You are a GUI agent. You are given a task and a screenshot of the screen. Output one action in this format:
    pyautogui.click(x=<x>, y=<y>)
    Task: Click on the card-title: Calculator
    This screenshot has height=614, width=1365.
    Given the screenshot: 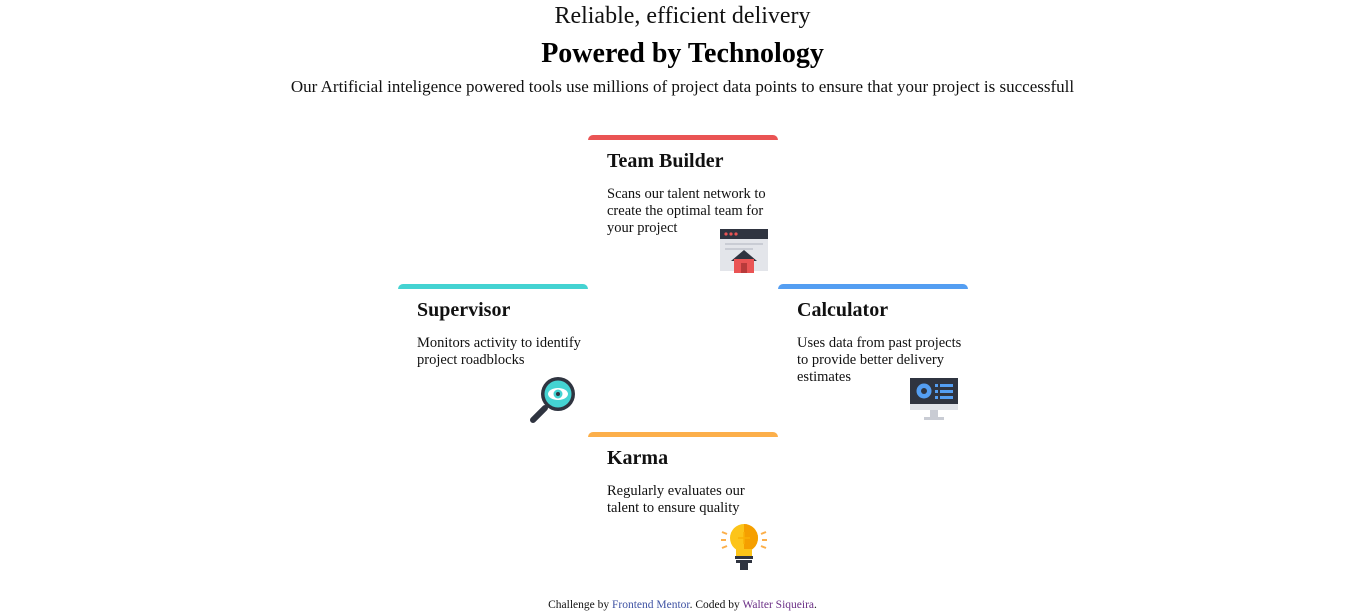 What is the action you would take?
    pyautogui.click(x=843, y=310)
    